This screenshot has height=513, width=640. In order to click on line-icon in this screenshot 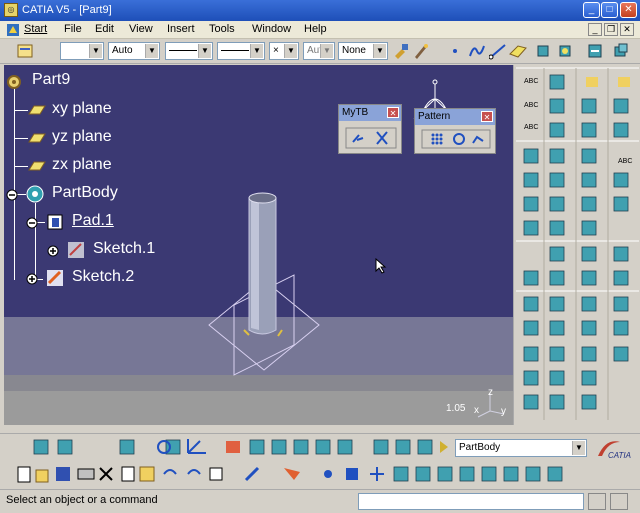, I will do `click(498, 51)`.